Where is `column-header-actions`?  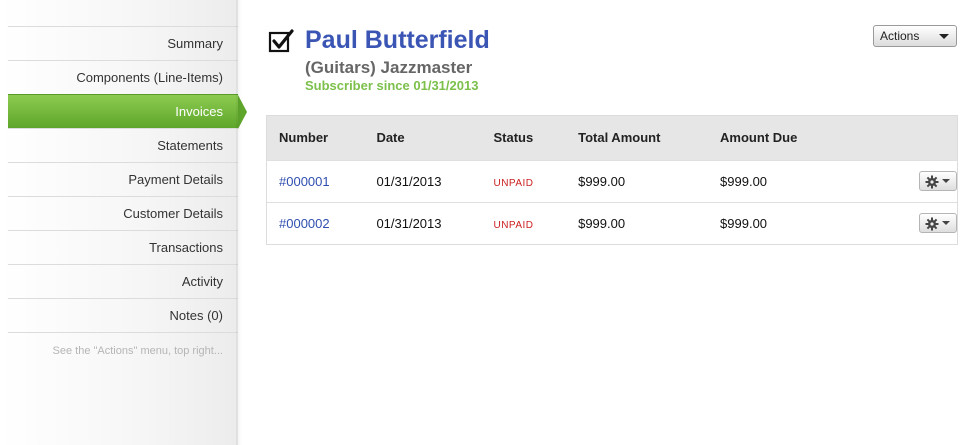
column-header-actions is located at coordinates (910, 138).